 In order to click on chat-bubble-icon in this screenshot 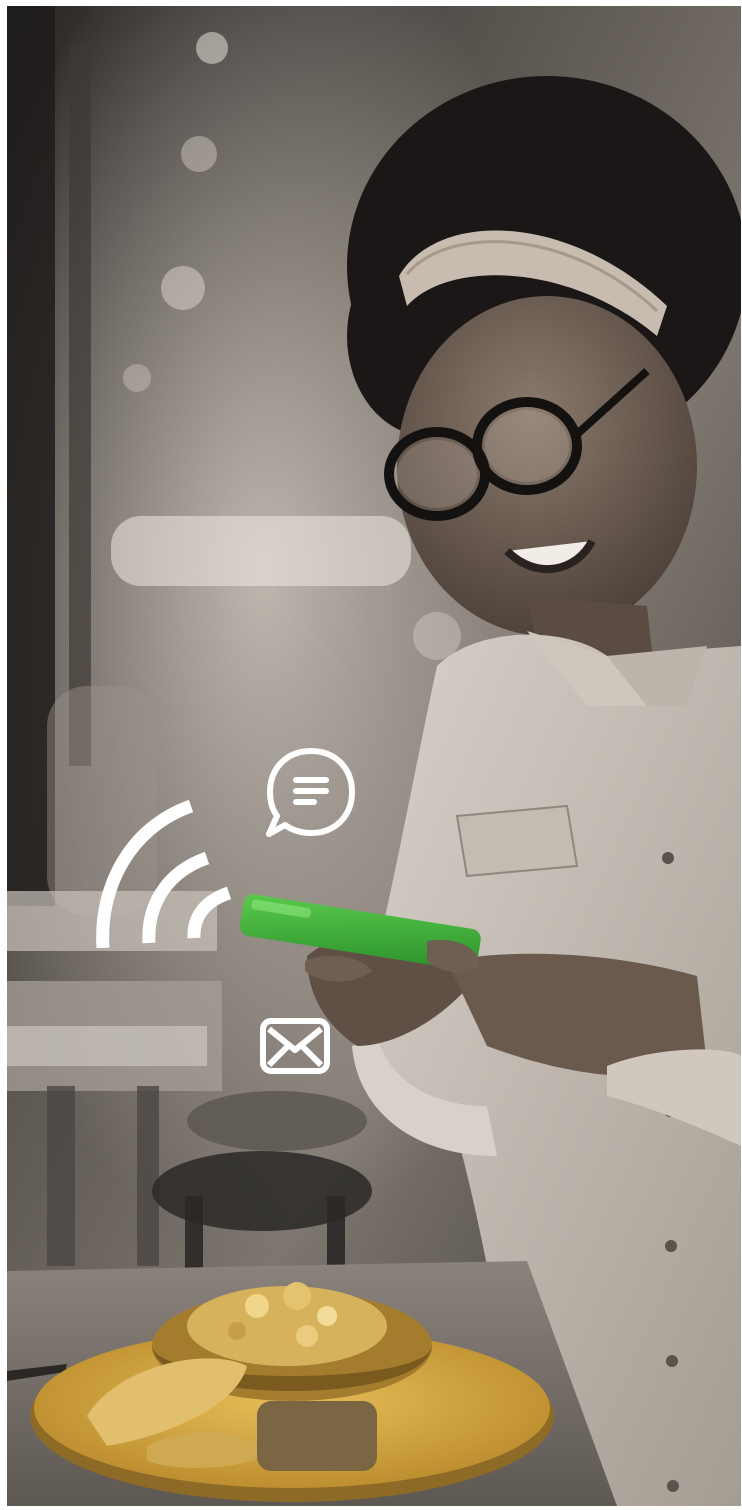, I will do `click(311, 793)`.